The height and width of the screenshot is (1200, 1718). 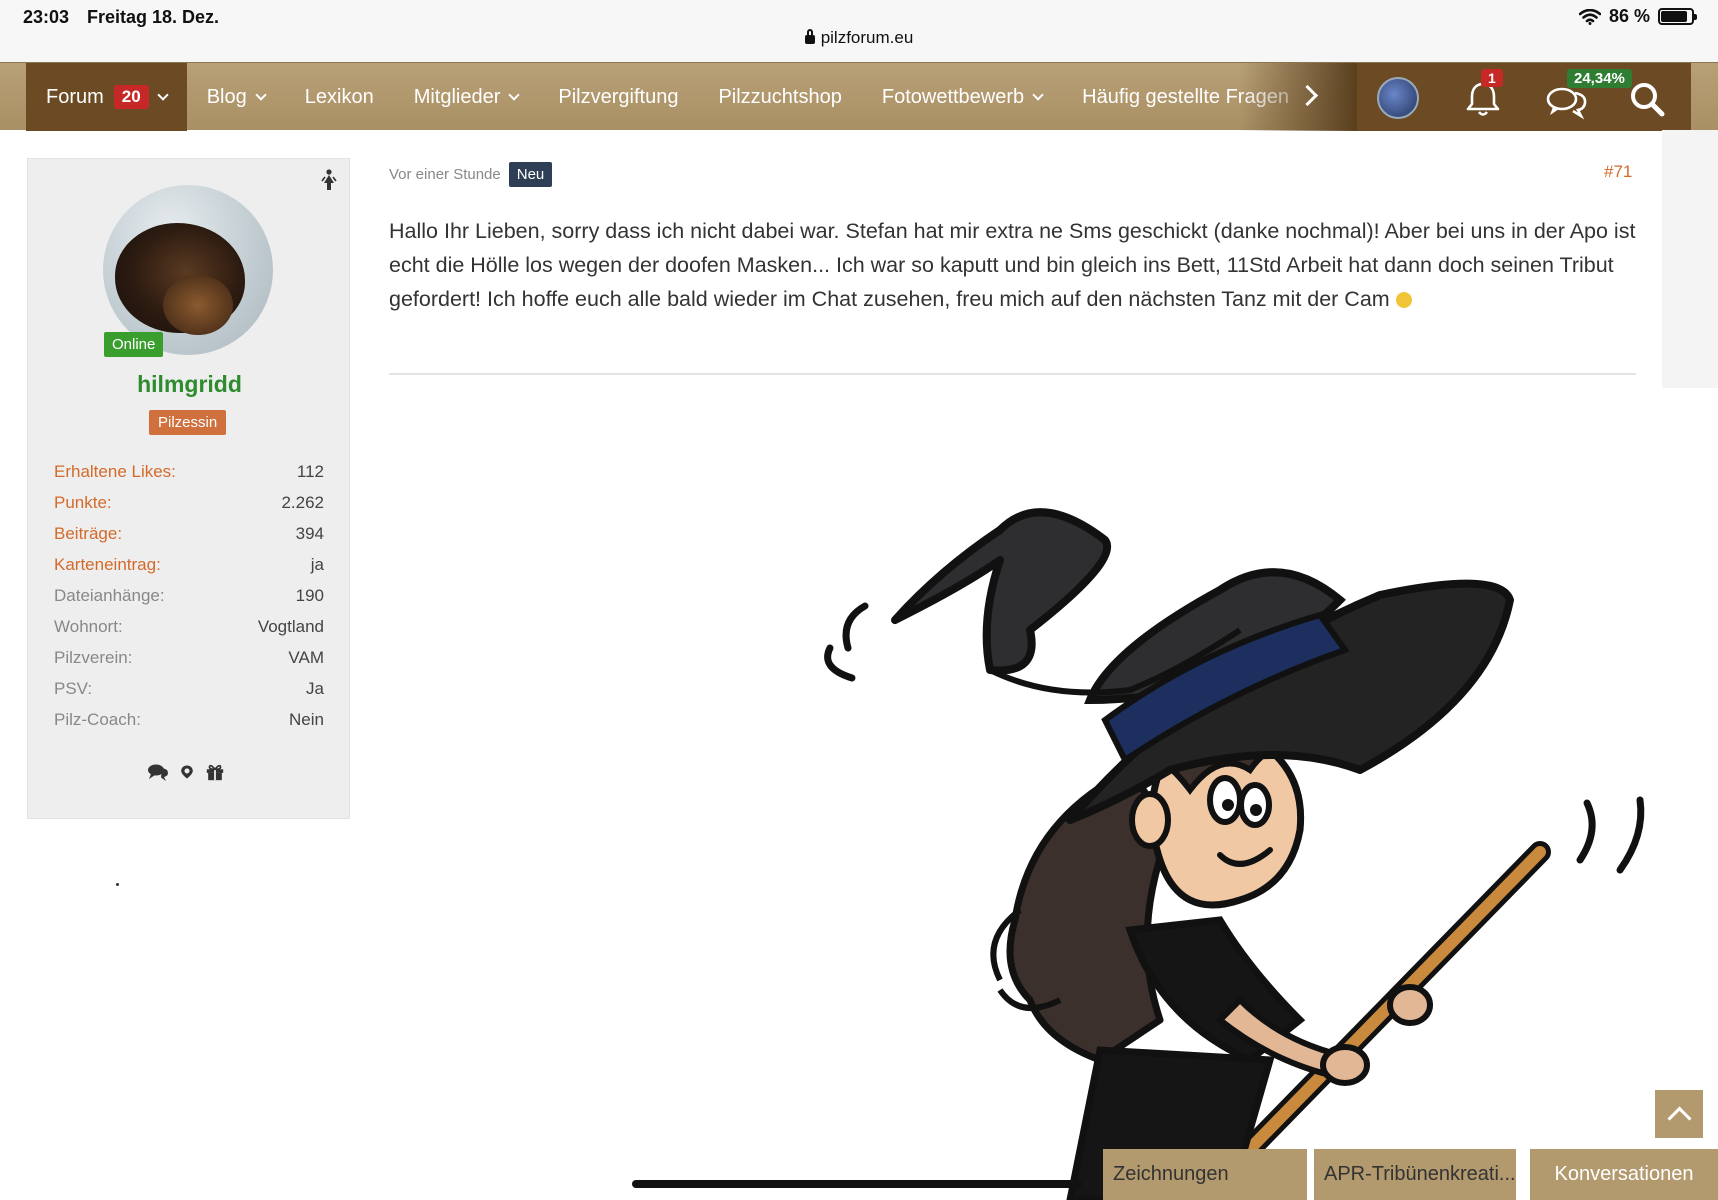 I want to click on wifi-icon, so click(x=1589, y=16).